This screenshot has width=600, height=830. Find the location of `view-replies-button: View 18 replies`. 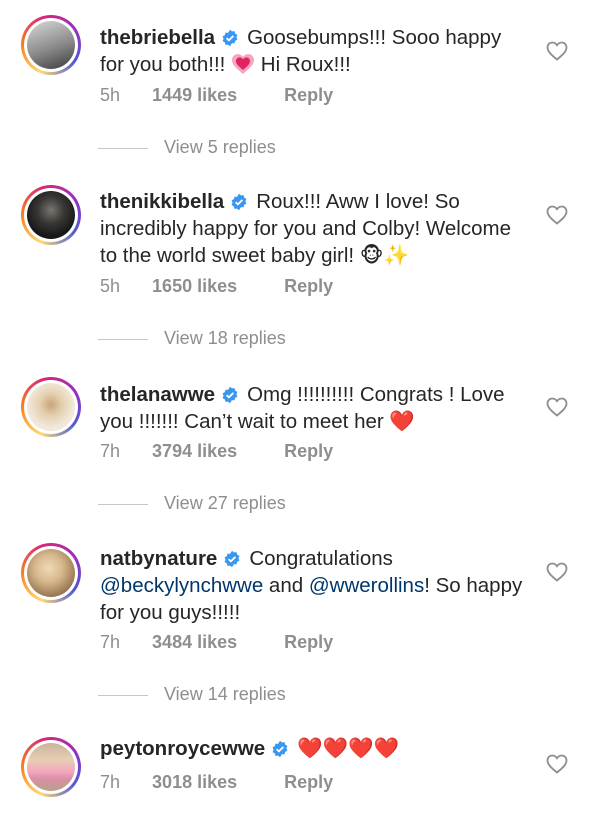

view-replies-button: View 18 replies is located at coordinates (192, 338).